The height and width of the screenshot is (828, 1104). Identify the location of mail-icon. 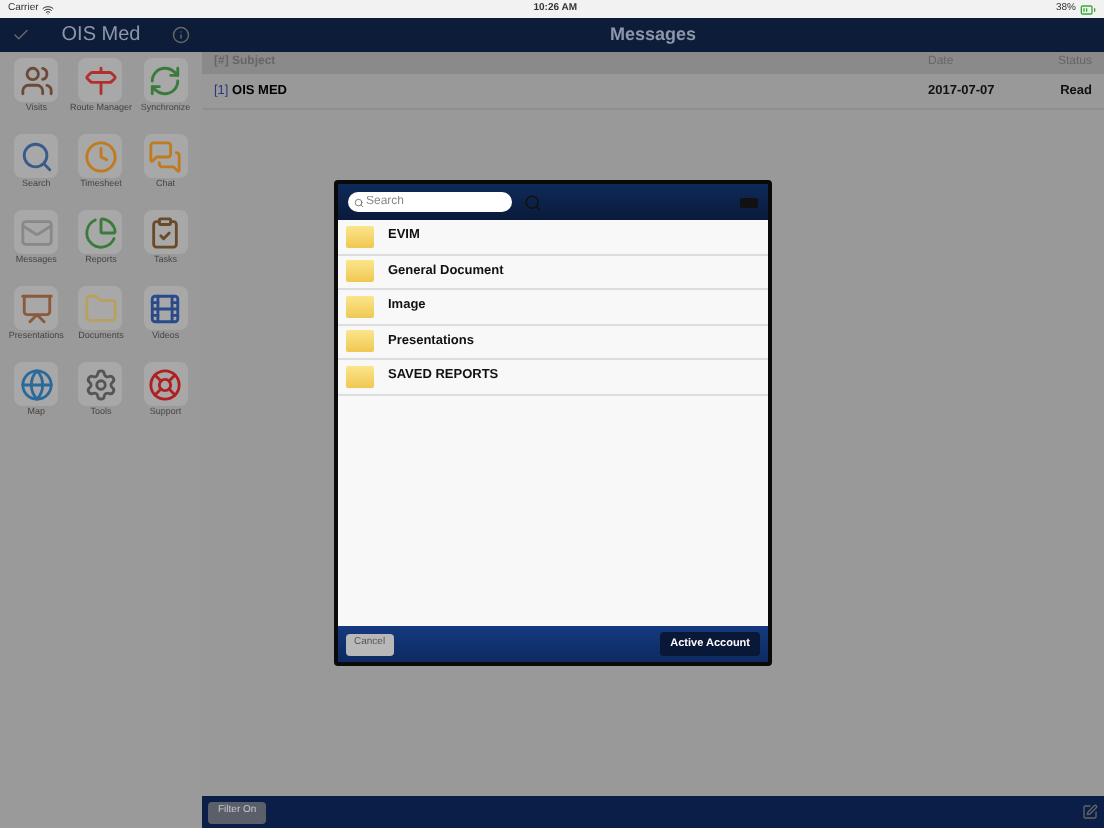
(36, 232).